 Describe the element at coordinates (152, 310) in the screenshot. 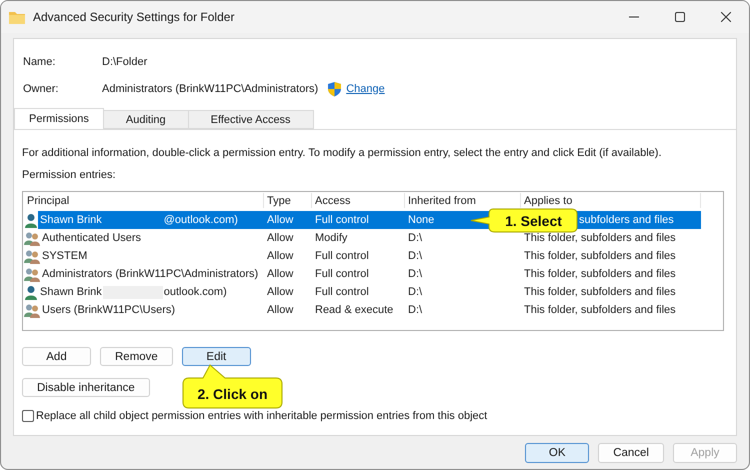

I see `principal-cell: Users (BrinkW11PC\Users)` at that location.